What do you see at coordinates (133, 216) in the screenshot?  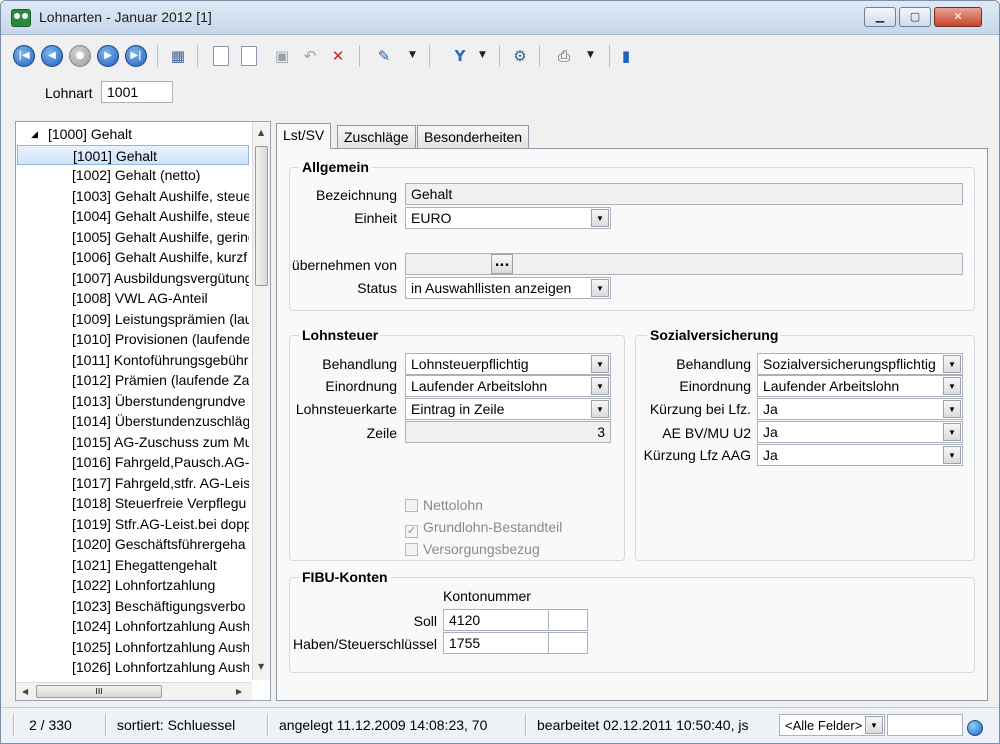 I see `tree-item: [1004] Gehalt Aushilfe, steuer` at bounding box center [133, 216].